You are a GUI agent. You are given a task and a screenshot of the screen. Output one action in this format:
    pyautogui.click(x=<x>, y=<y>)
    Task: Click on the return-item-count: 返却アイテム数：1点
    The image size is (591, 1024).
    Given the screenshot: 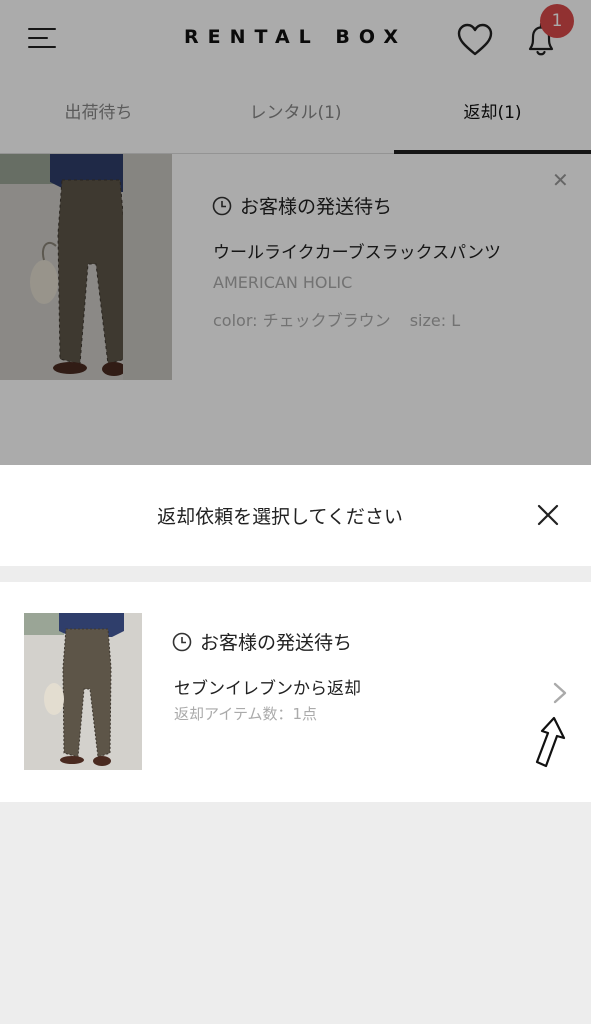 What is the action you would take?
    pyautogui.click(x=246, y=714)
    